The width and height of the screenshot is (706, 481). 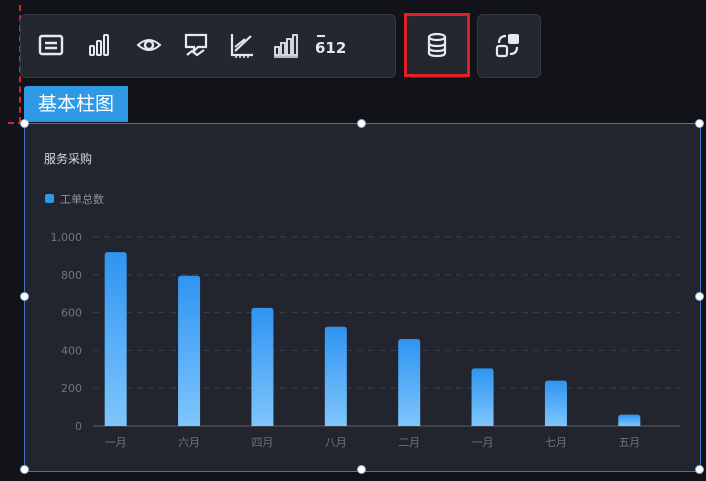 I want to click on legend-swatch, so click(x=49, y=198).